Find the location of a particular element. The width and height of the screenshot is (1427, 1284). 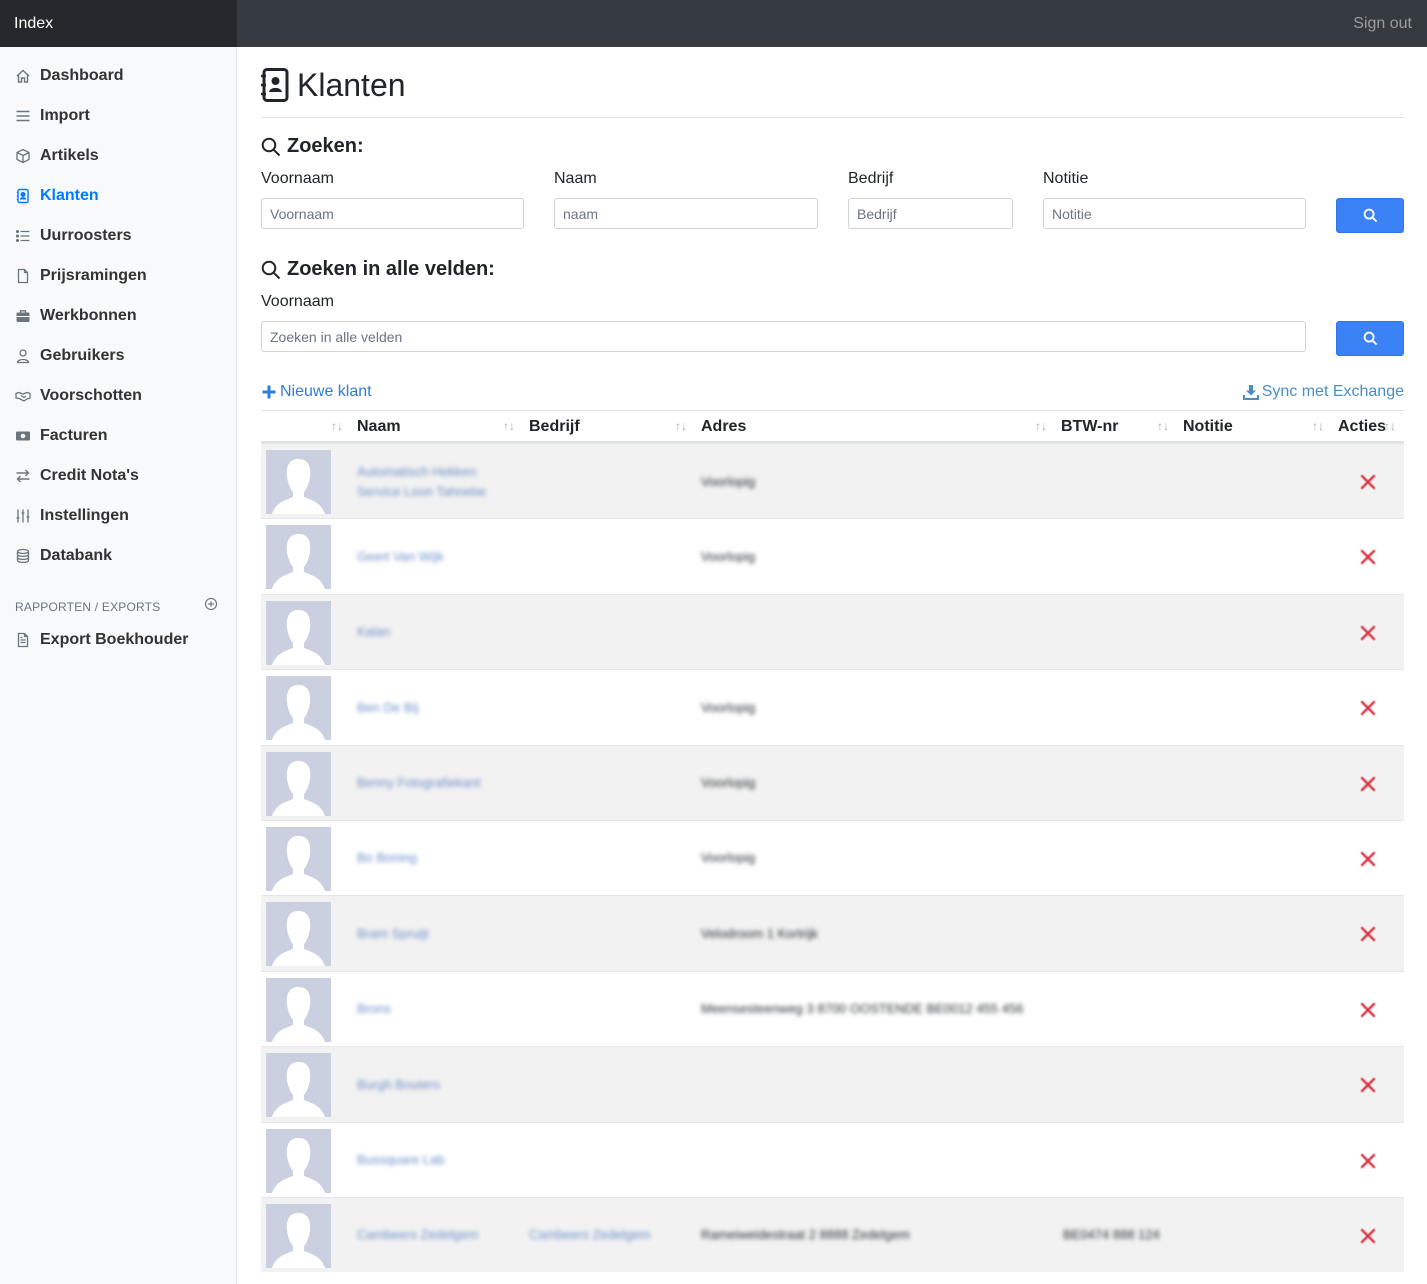

column-header-btw: BTW-nr is located at coordinates (1089, 426).